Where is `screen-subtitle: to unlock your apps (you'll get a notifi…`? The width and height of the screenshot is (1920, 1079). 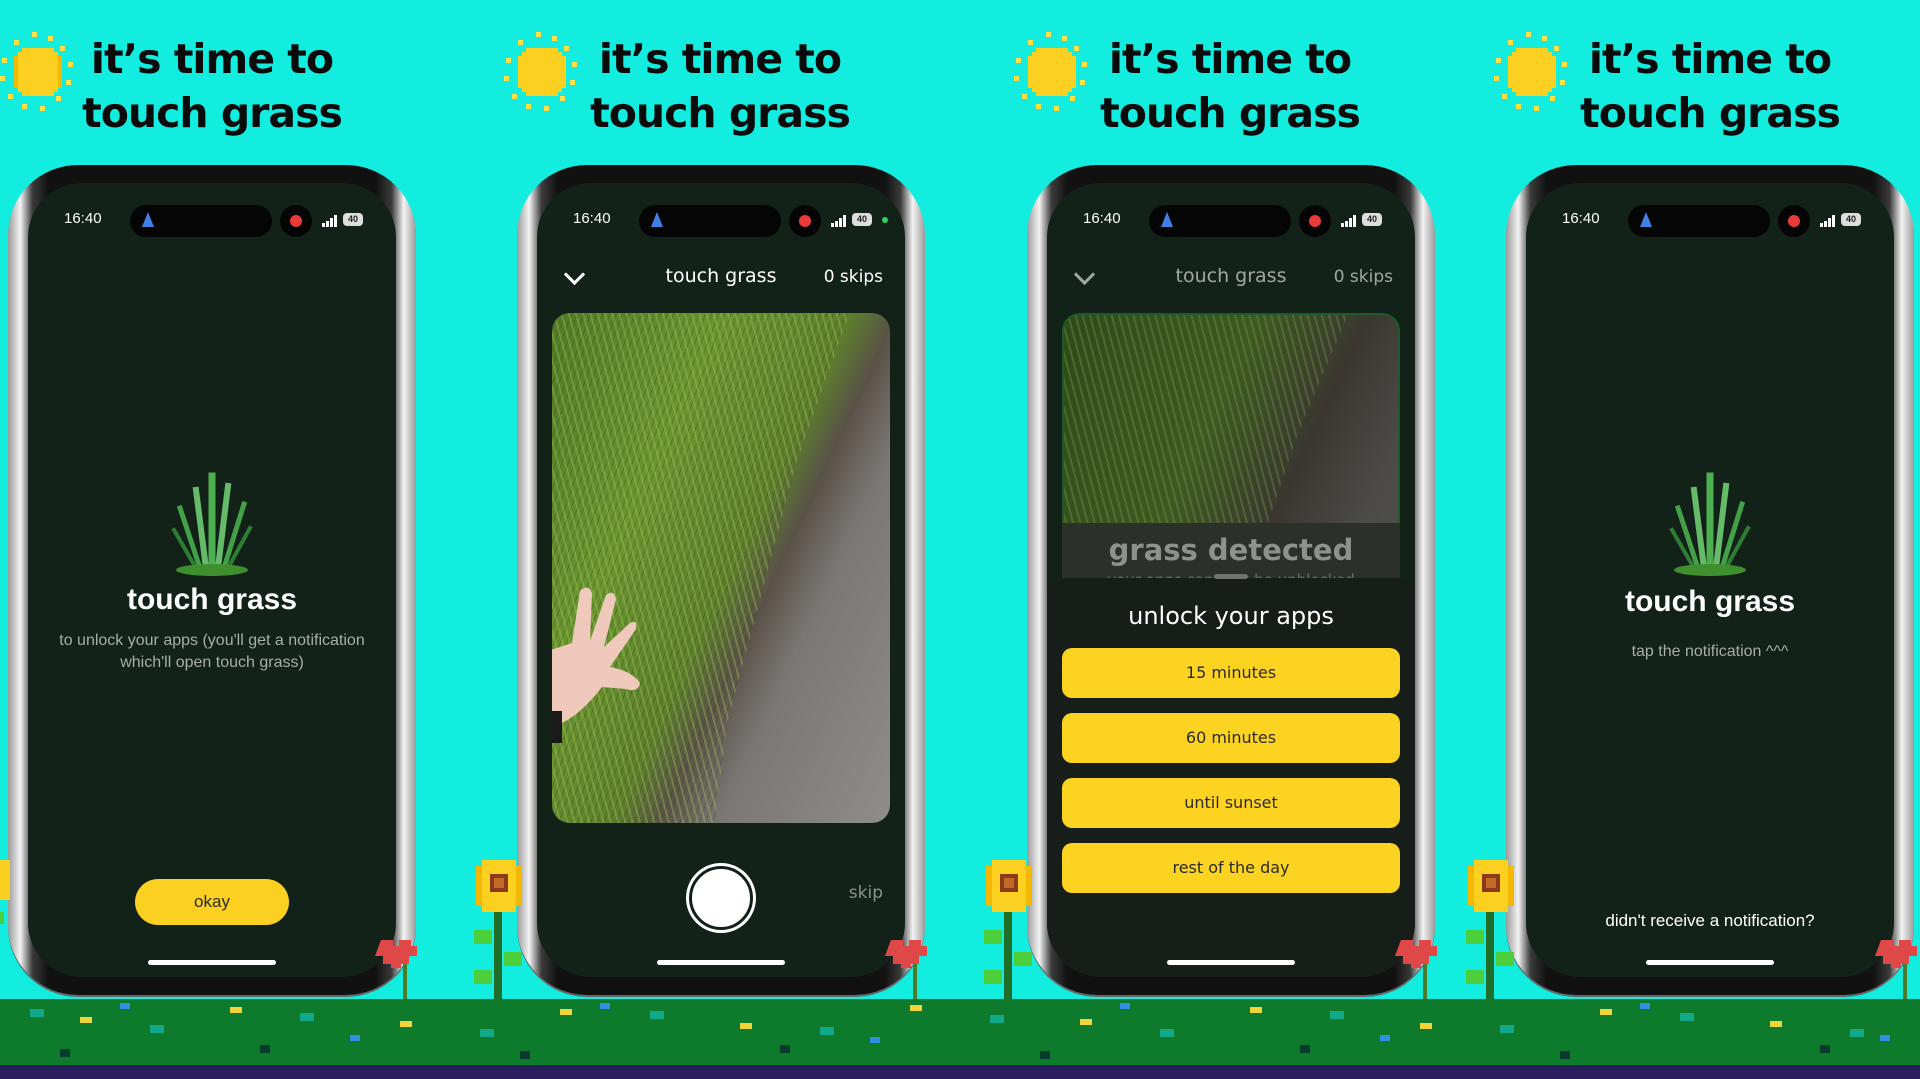
screen-subtitle: to unlock your apps (you'll get a notifi… is located at coordinates (212, 651).